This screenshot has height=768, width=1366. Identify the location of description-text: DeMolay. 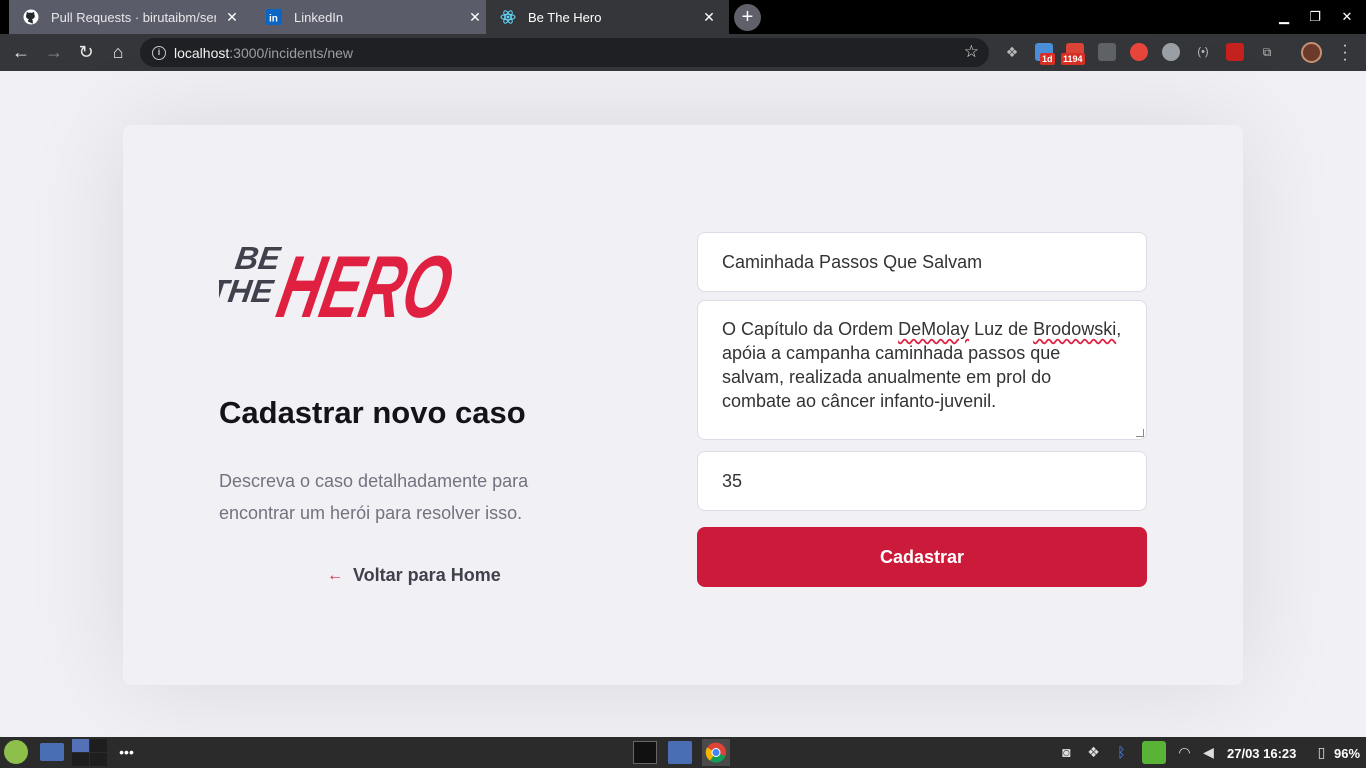
(934, 329).